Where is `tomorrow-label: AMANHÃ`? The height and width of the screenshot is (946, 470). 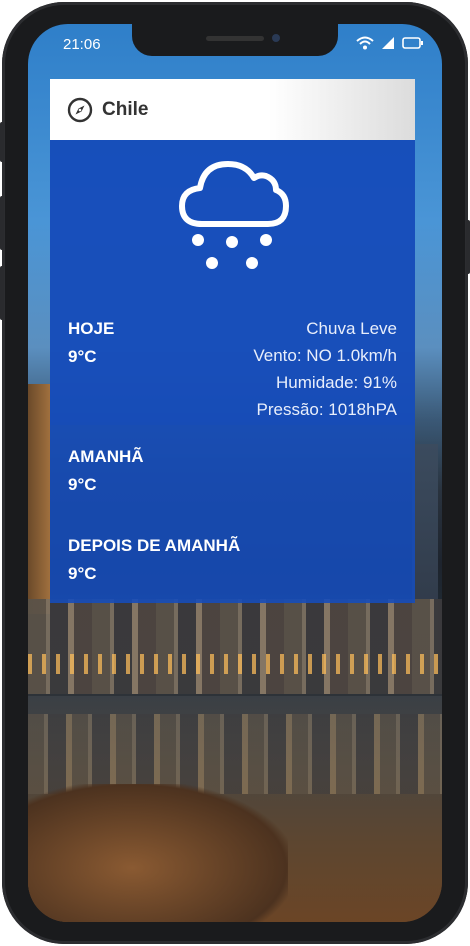 tomorrow-label: AMANHÃ is located at coordinates (106, 456).